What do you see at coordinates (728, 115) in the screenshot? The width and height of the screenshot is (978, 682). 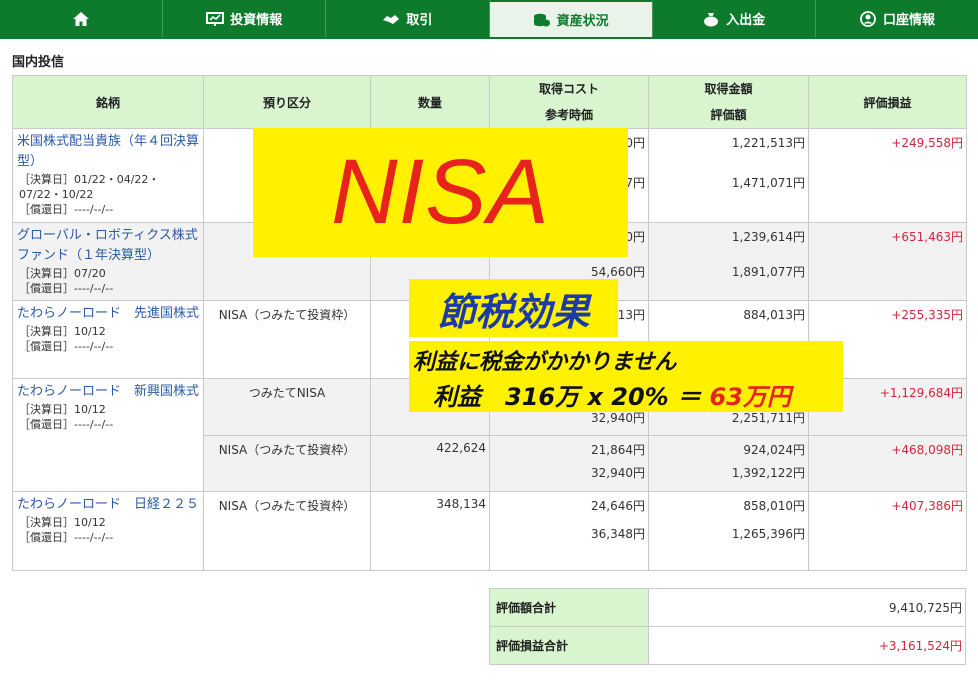 I see `col-header-amount-2: 評価額` at bounding box center [728, 115].